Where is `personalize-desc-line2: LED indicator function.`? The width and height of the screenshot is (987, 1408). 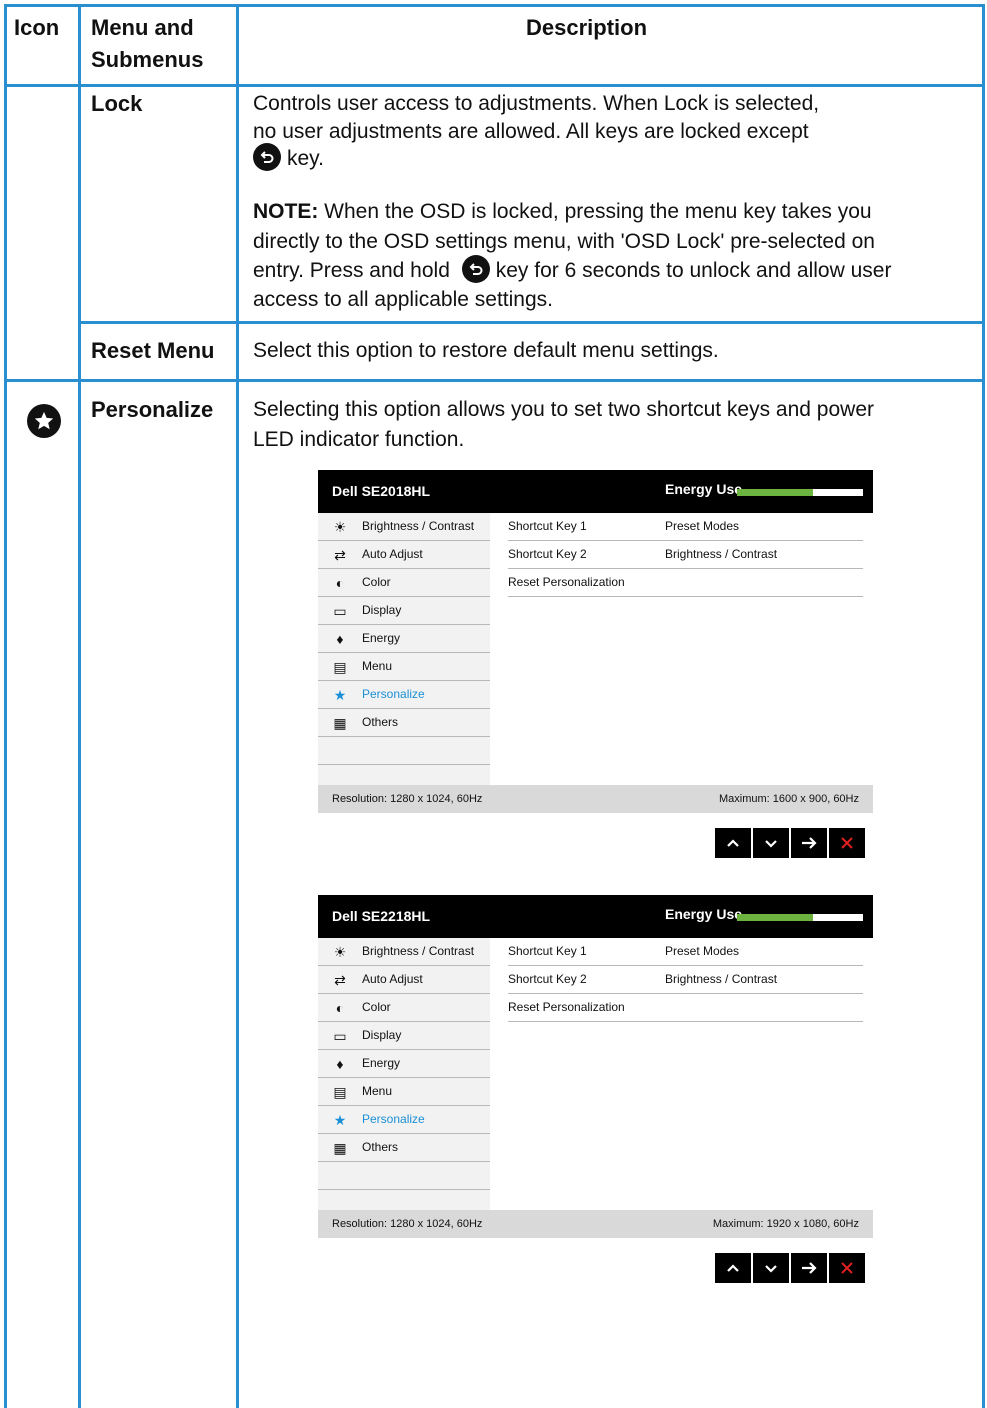
personalize-desc-line2: LED indicator function. is located at coordinates (359, 439).